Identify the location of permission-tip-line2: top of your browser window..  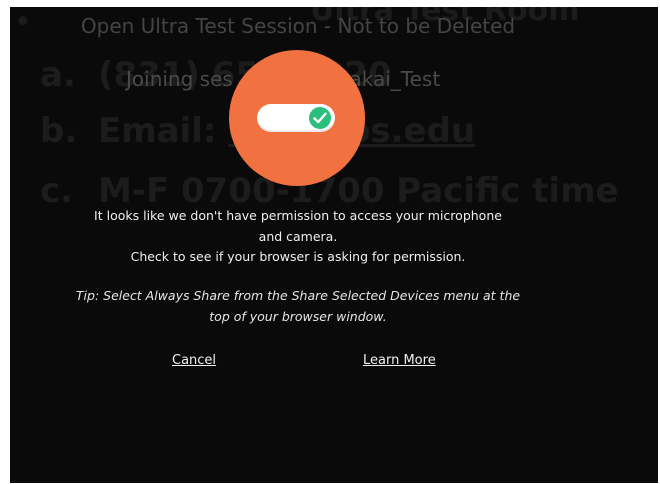
(298, 316).